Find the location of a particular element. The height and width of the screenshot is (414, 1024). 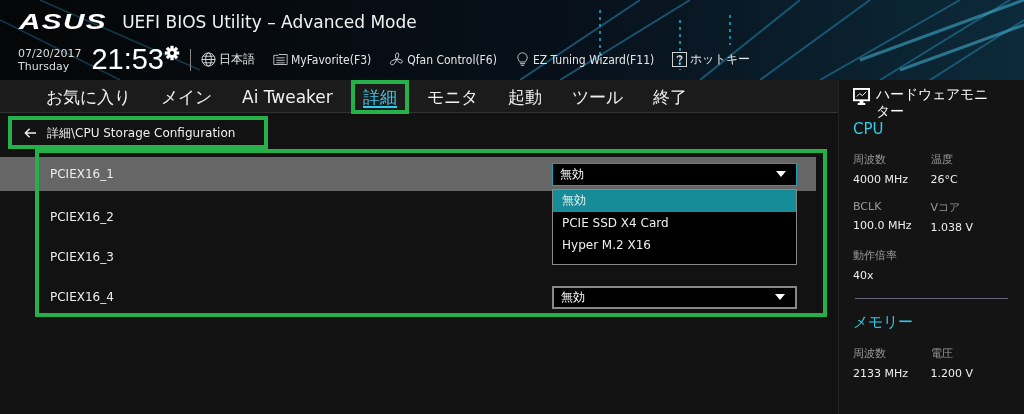

menu-tab: ツール is located at coordinates (597, 97).